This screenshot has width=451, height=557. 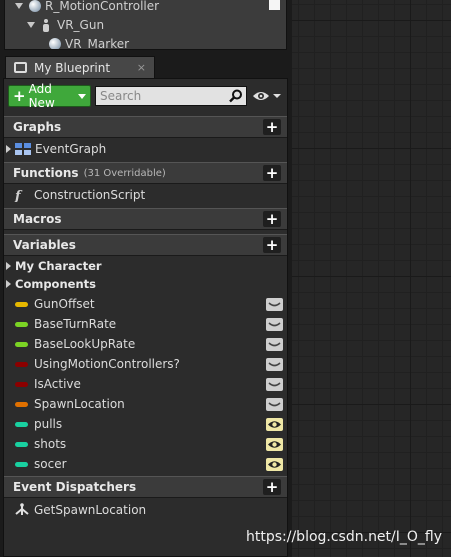 What do you see at coordinates (71, 149) in the screenshot?
I see `item-label: EventGraph` at bounding box center [71, 149].